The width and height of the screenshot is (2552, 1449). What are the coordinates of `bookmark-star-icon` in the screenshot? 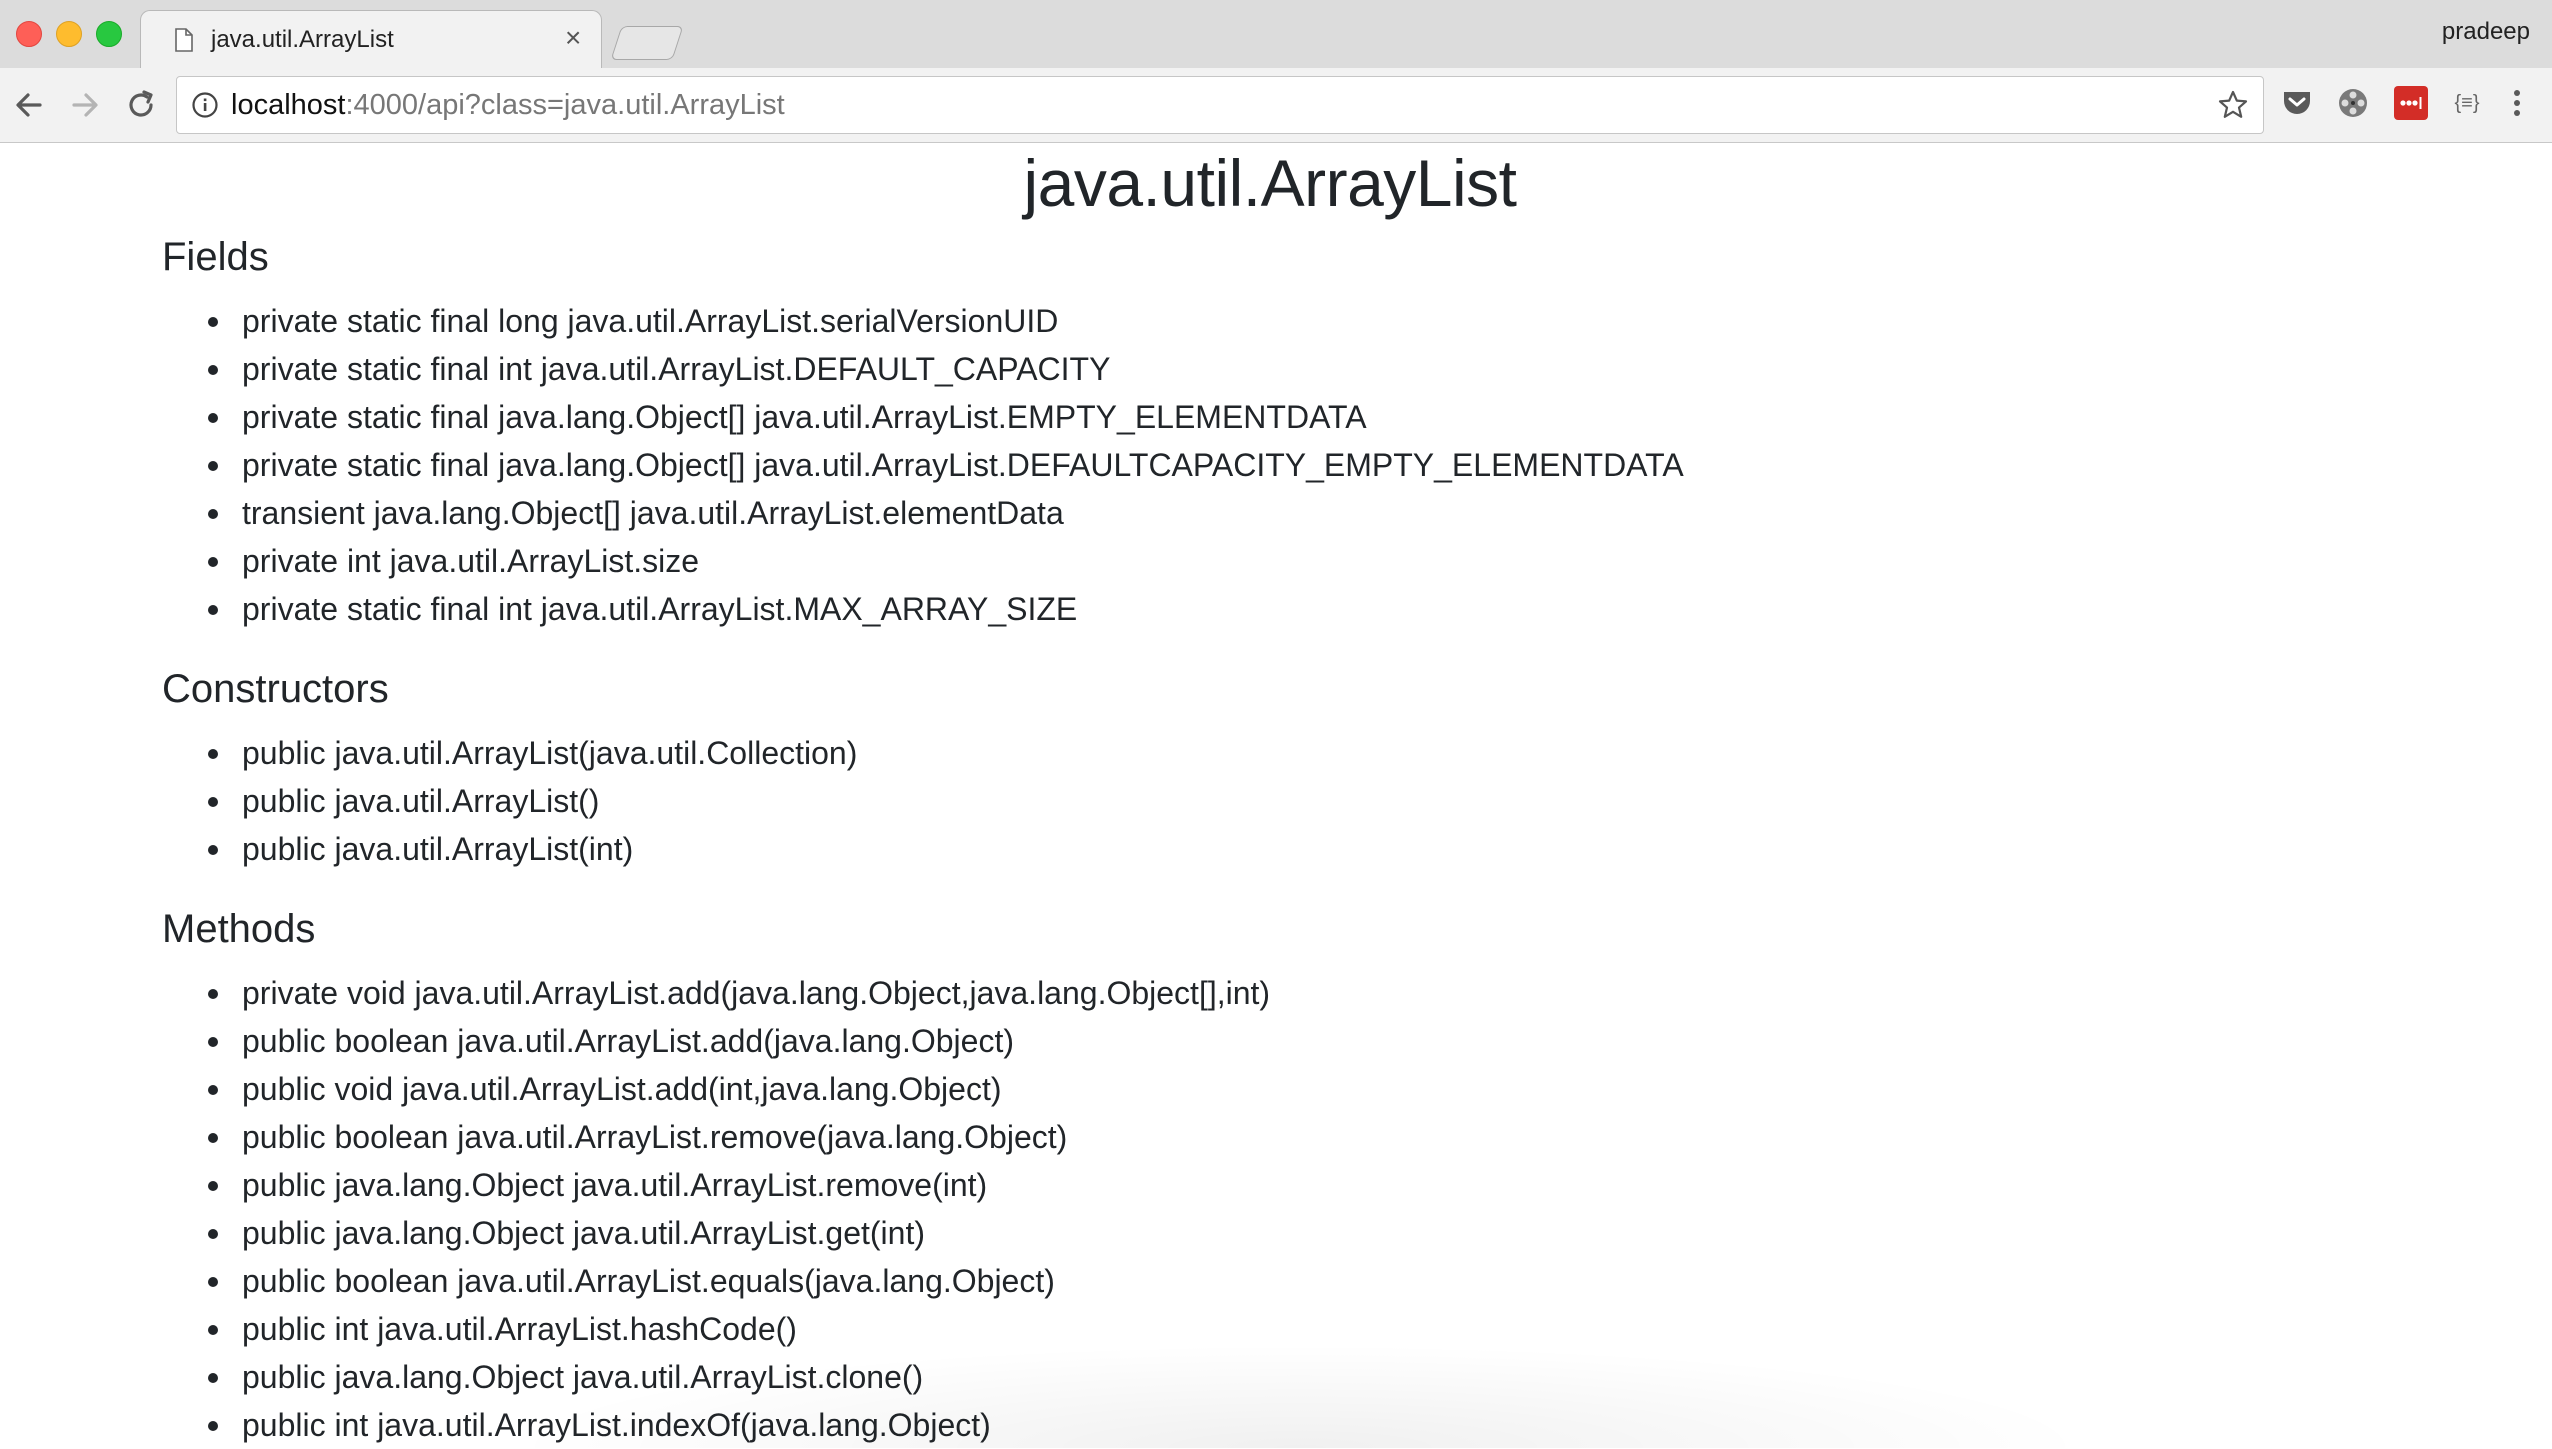 It's located at (2233, 105).